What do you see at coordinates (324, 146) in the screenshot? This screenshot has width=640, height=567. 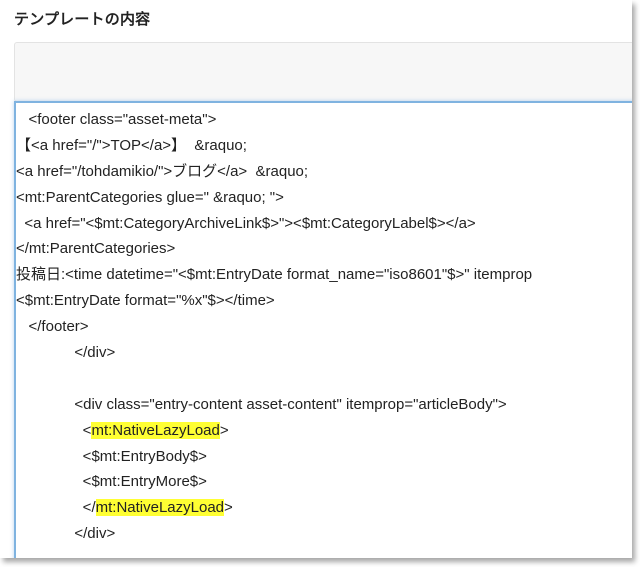 I see `code-line: 【<a href="/">TOP</a>】 &raquo;` at bounding box center [324, 146].